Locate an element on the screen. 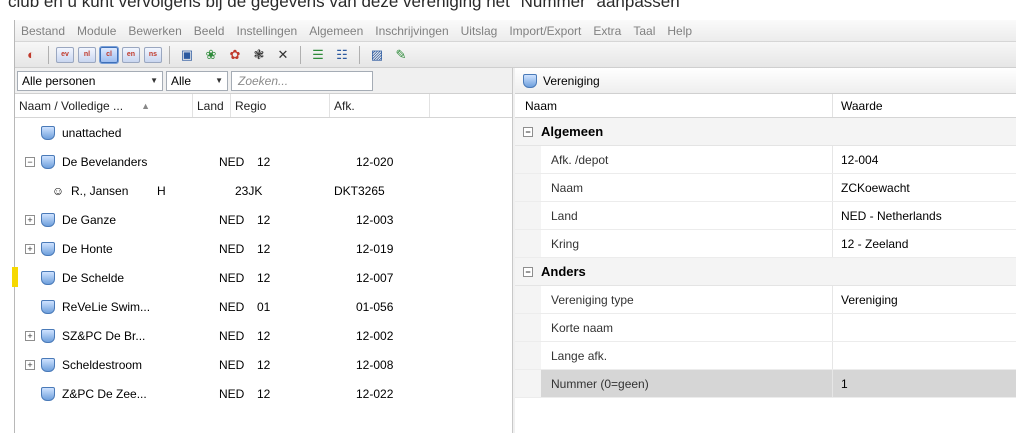 Image resolution: width=1016 pixels, height=433 pixels. menu-extra: Extra is located at coordinates (607, 31).